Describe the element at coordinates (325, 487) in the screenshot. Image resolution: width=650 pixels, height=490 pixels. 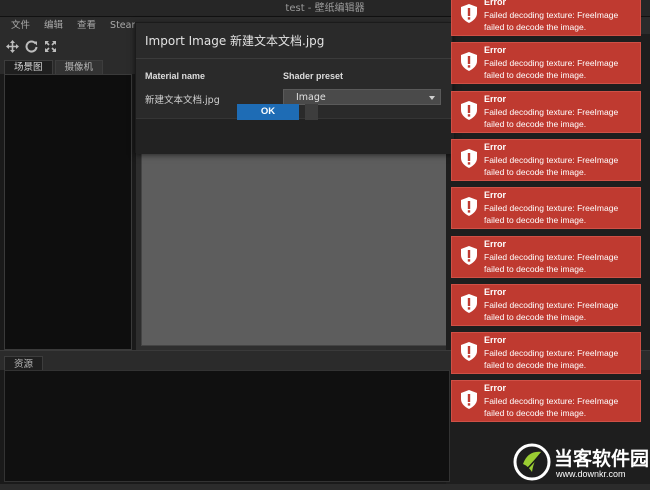
I see `status-bar` at that location.